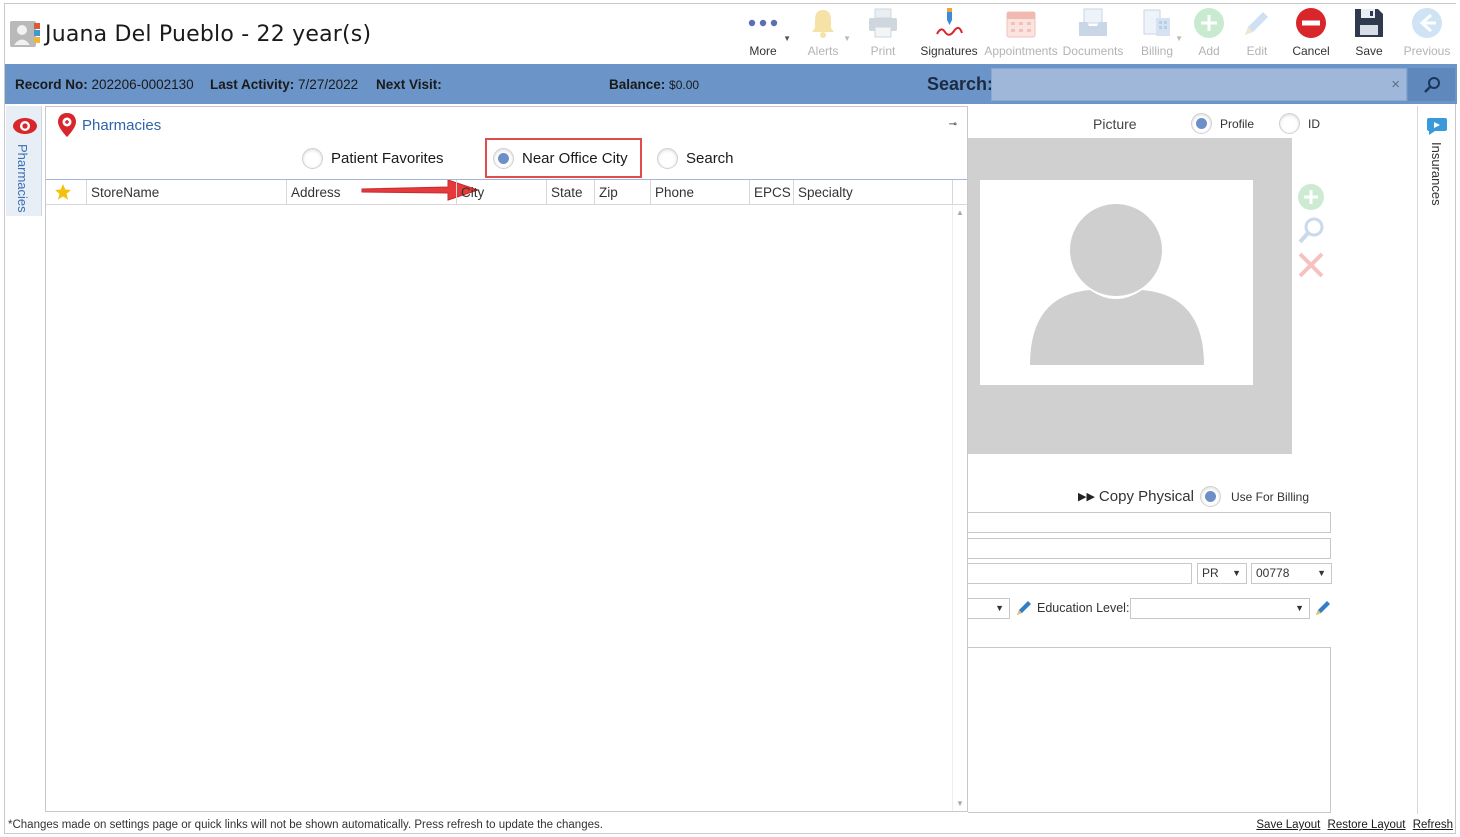  I want to click on toolbar-button-label: Save, so click(1369, 51).